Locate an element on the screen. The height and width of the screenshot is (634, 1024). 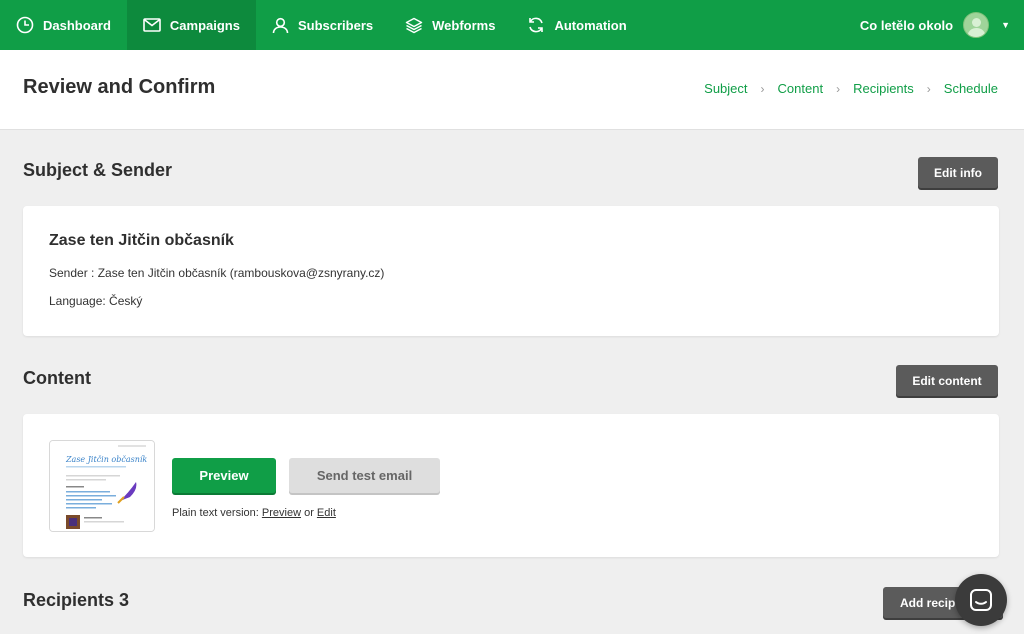
step-recipients: Recipients is located at coordinates (883, 88).